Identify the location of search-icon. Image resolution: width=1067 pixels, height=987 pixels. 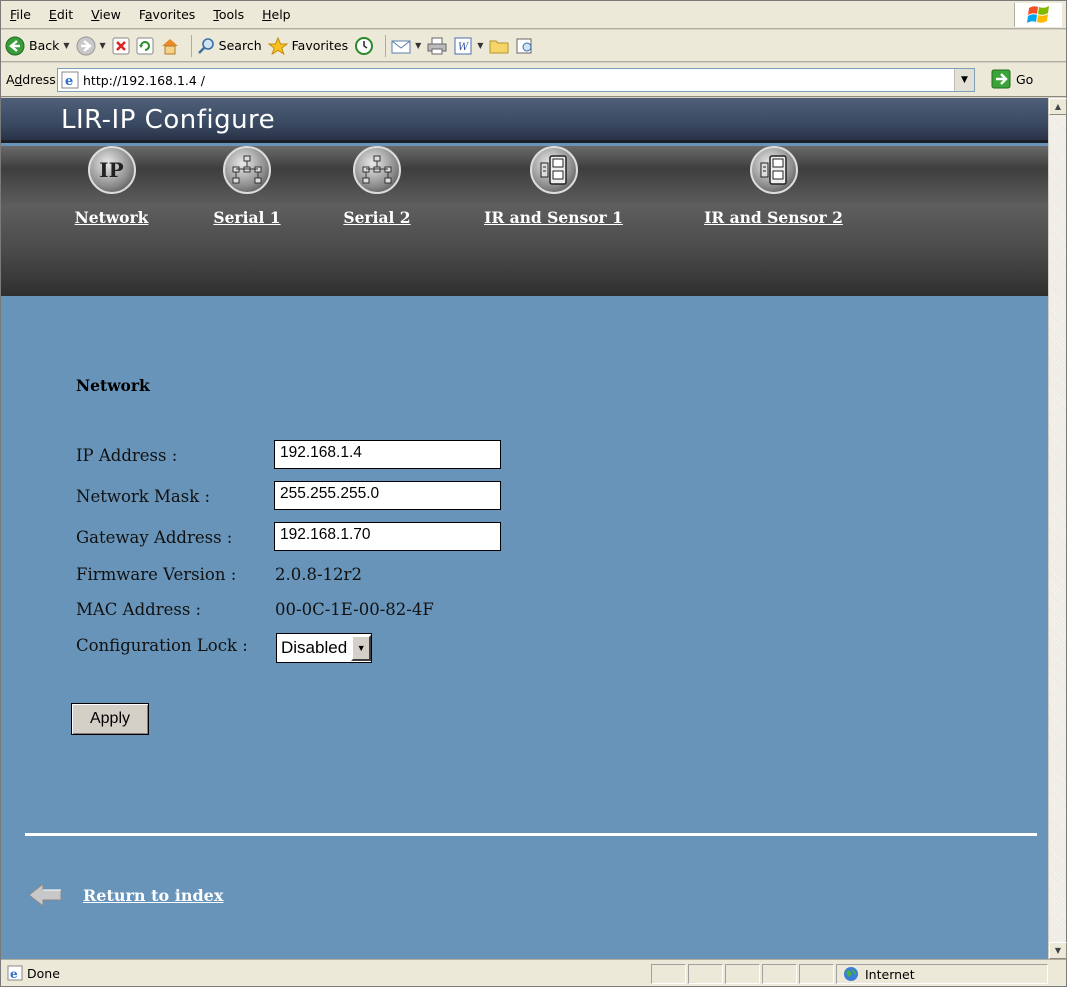
(205, 45).